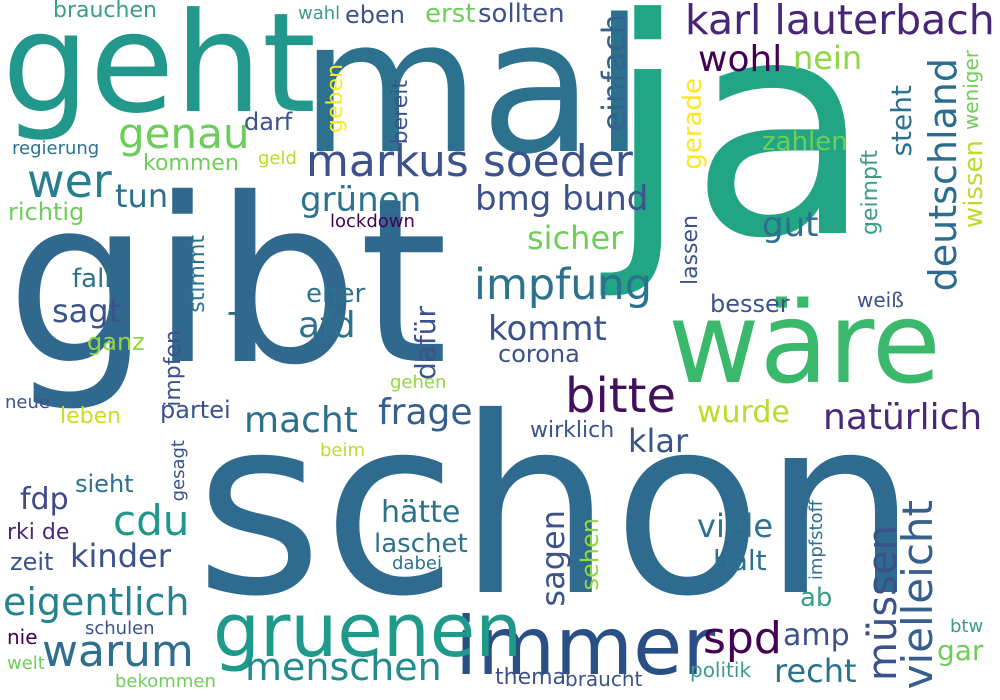 The height and width of the screenshot is (700, 1000). Describe the element at coordinates (46, 212) in the screenshot. I see `word-richtig: richtig` at that location.